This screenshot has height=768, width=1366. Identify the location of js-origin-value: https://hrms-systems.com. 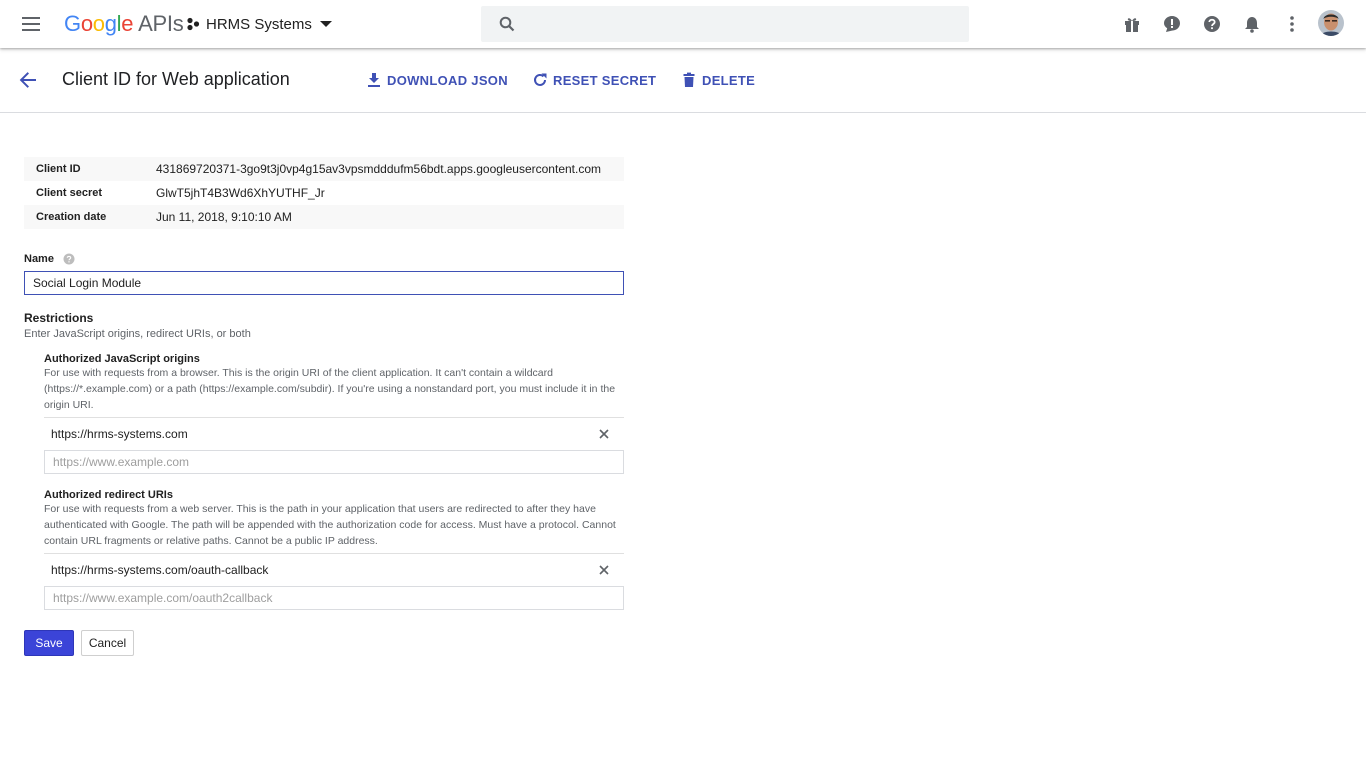
(119, 433).